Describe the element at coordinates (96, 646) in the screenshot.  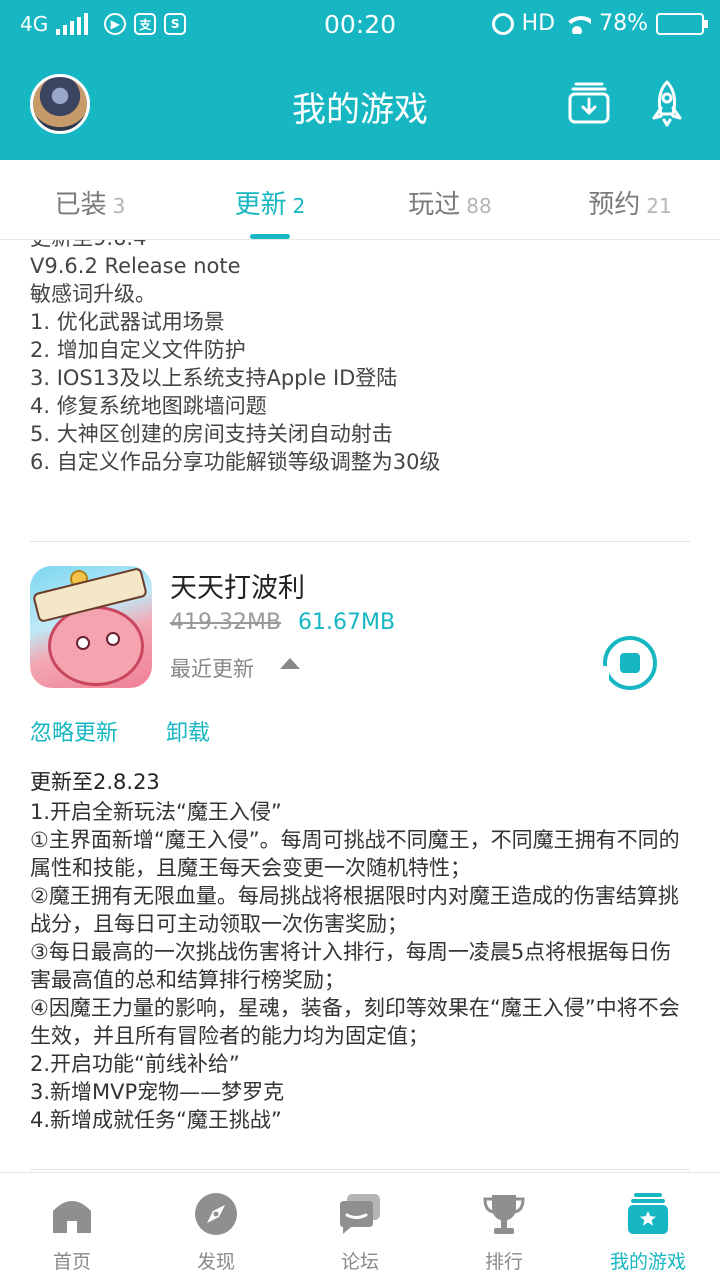
I see `poring-graphic` at that location.